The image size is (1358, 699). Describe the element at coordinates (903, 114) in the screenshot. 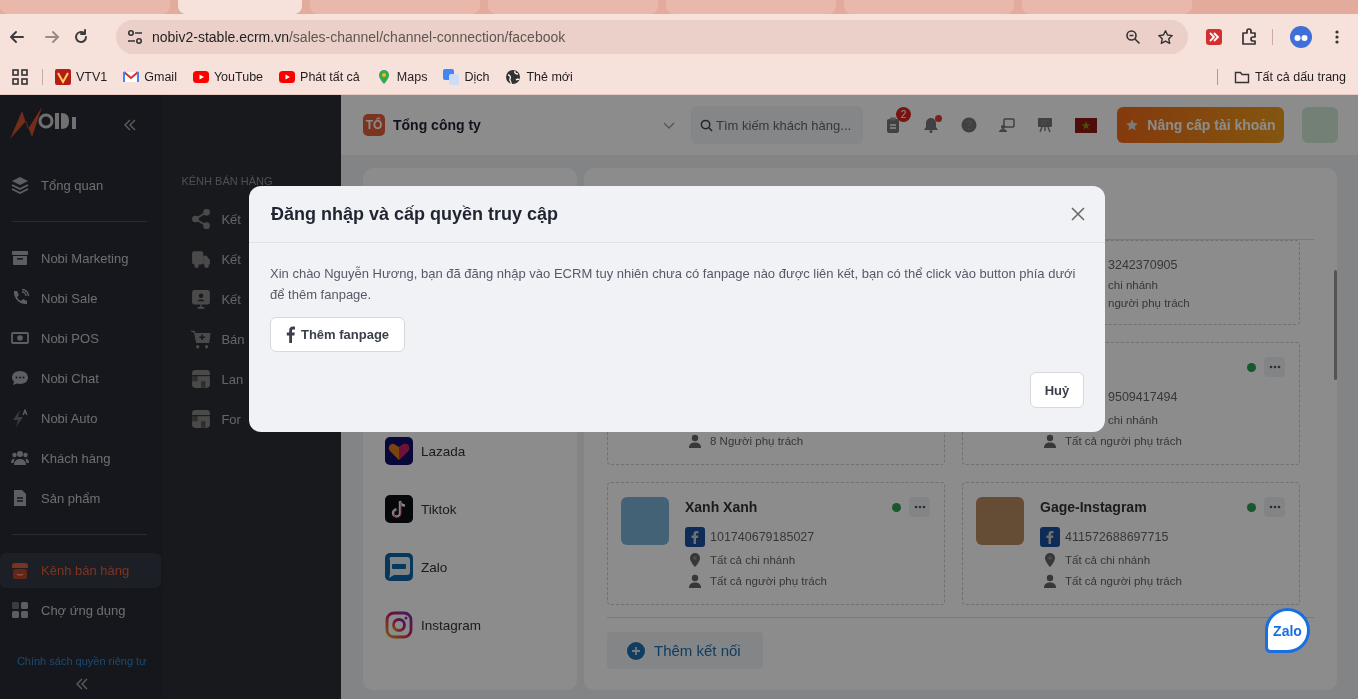

I see `count-badge: 2` at that location.